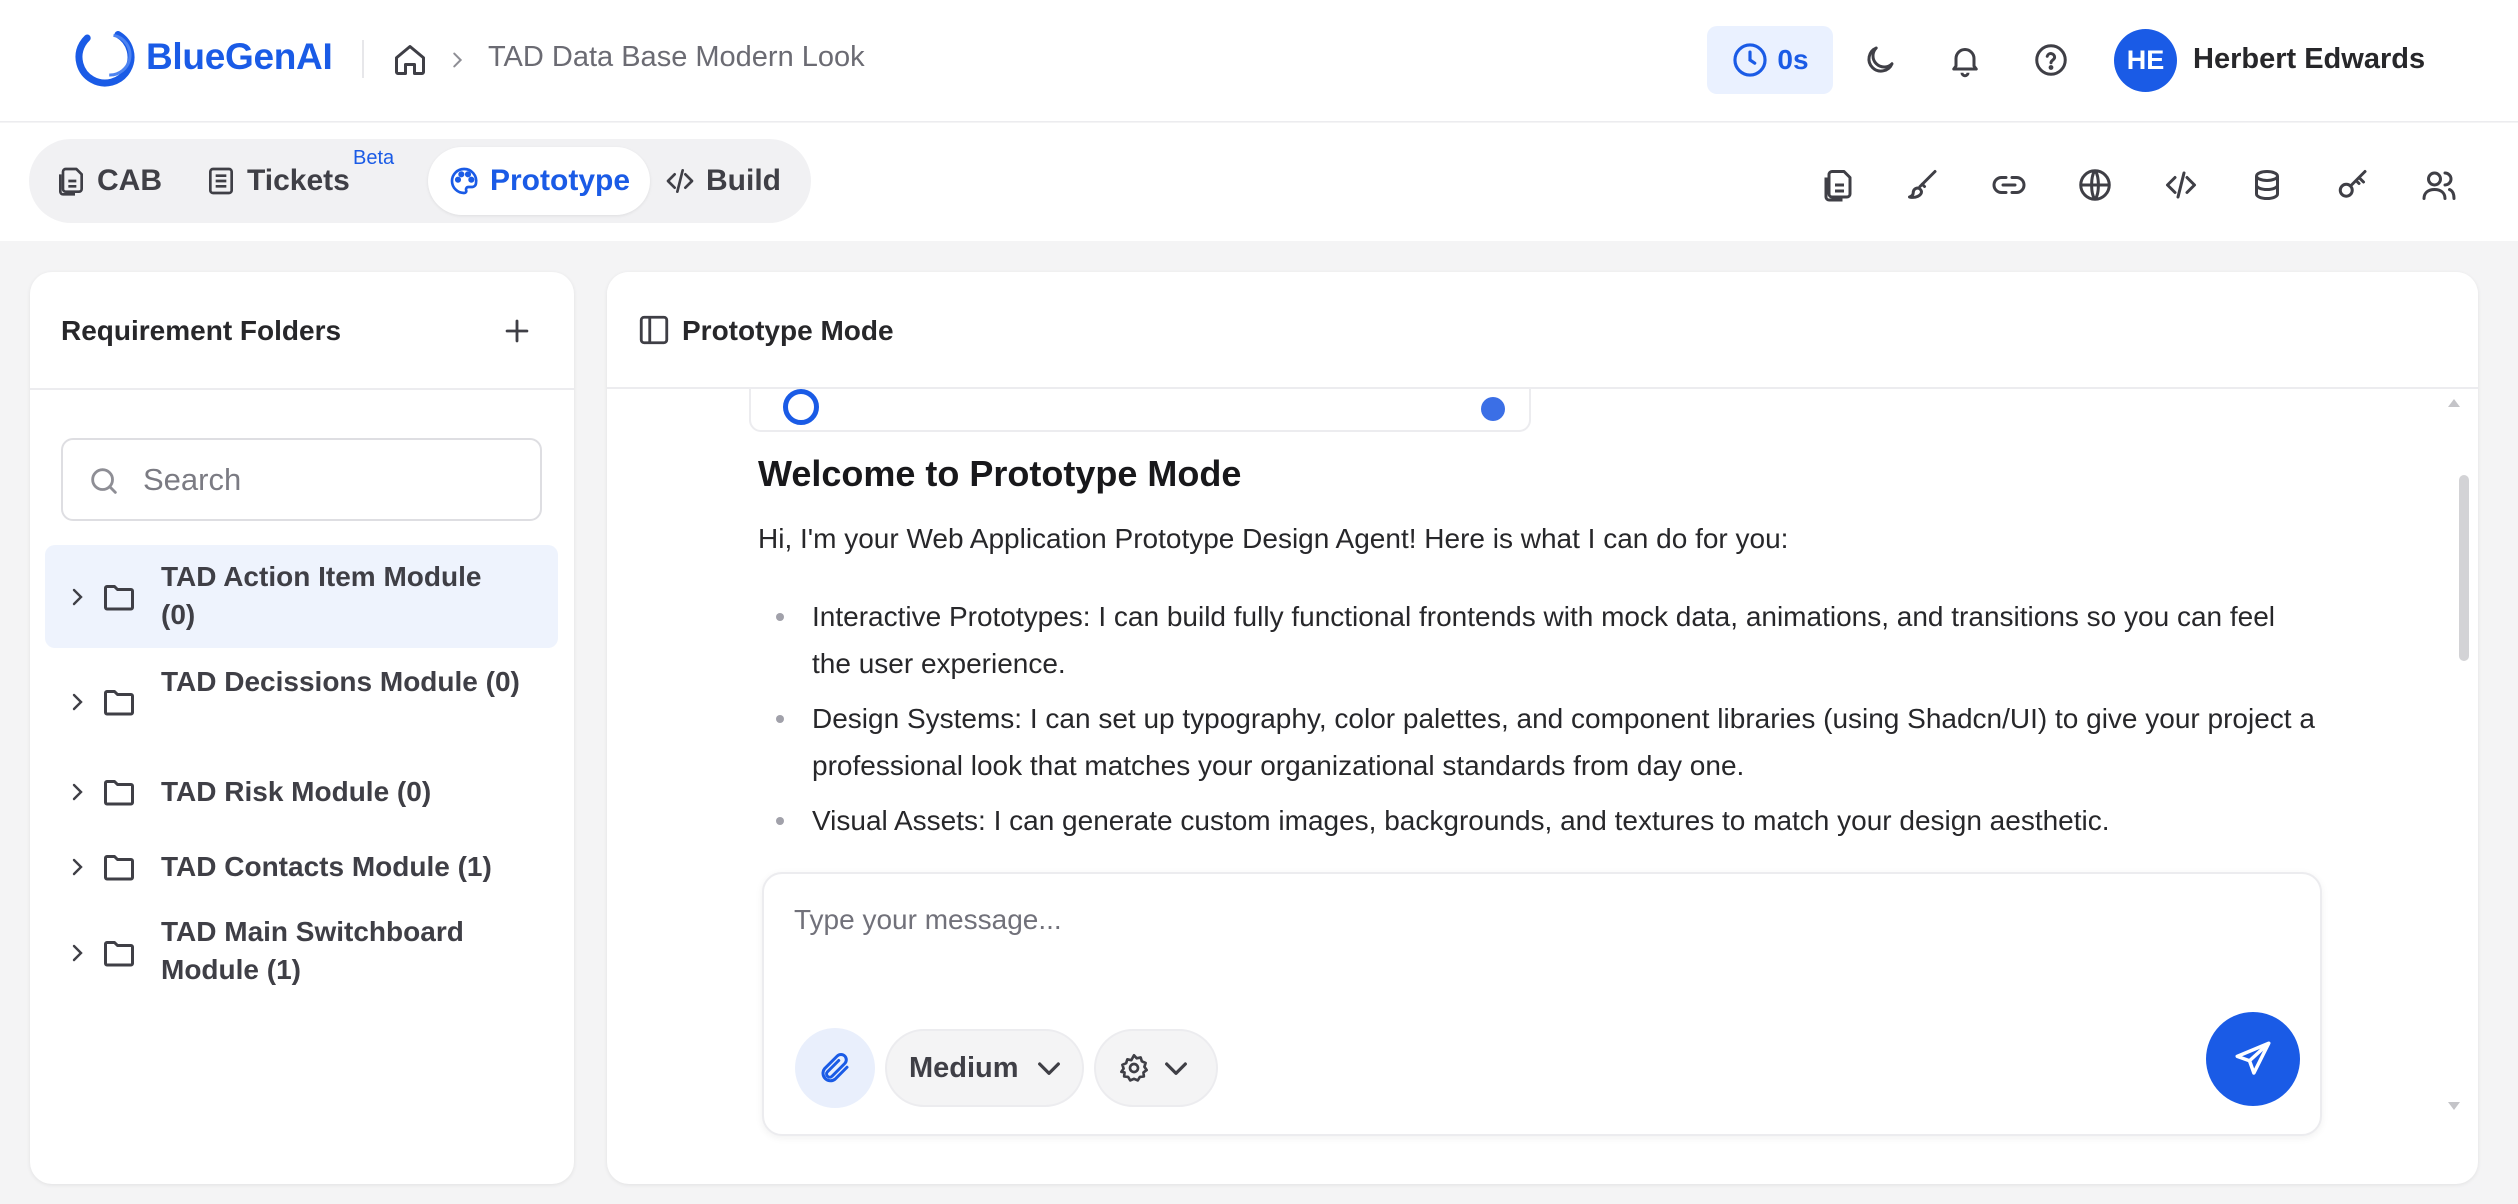 This screenshot has width=2518, height=1204. I want to click on paperclip-icon, so click(835, 1067).